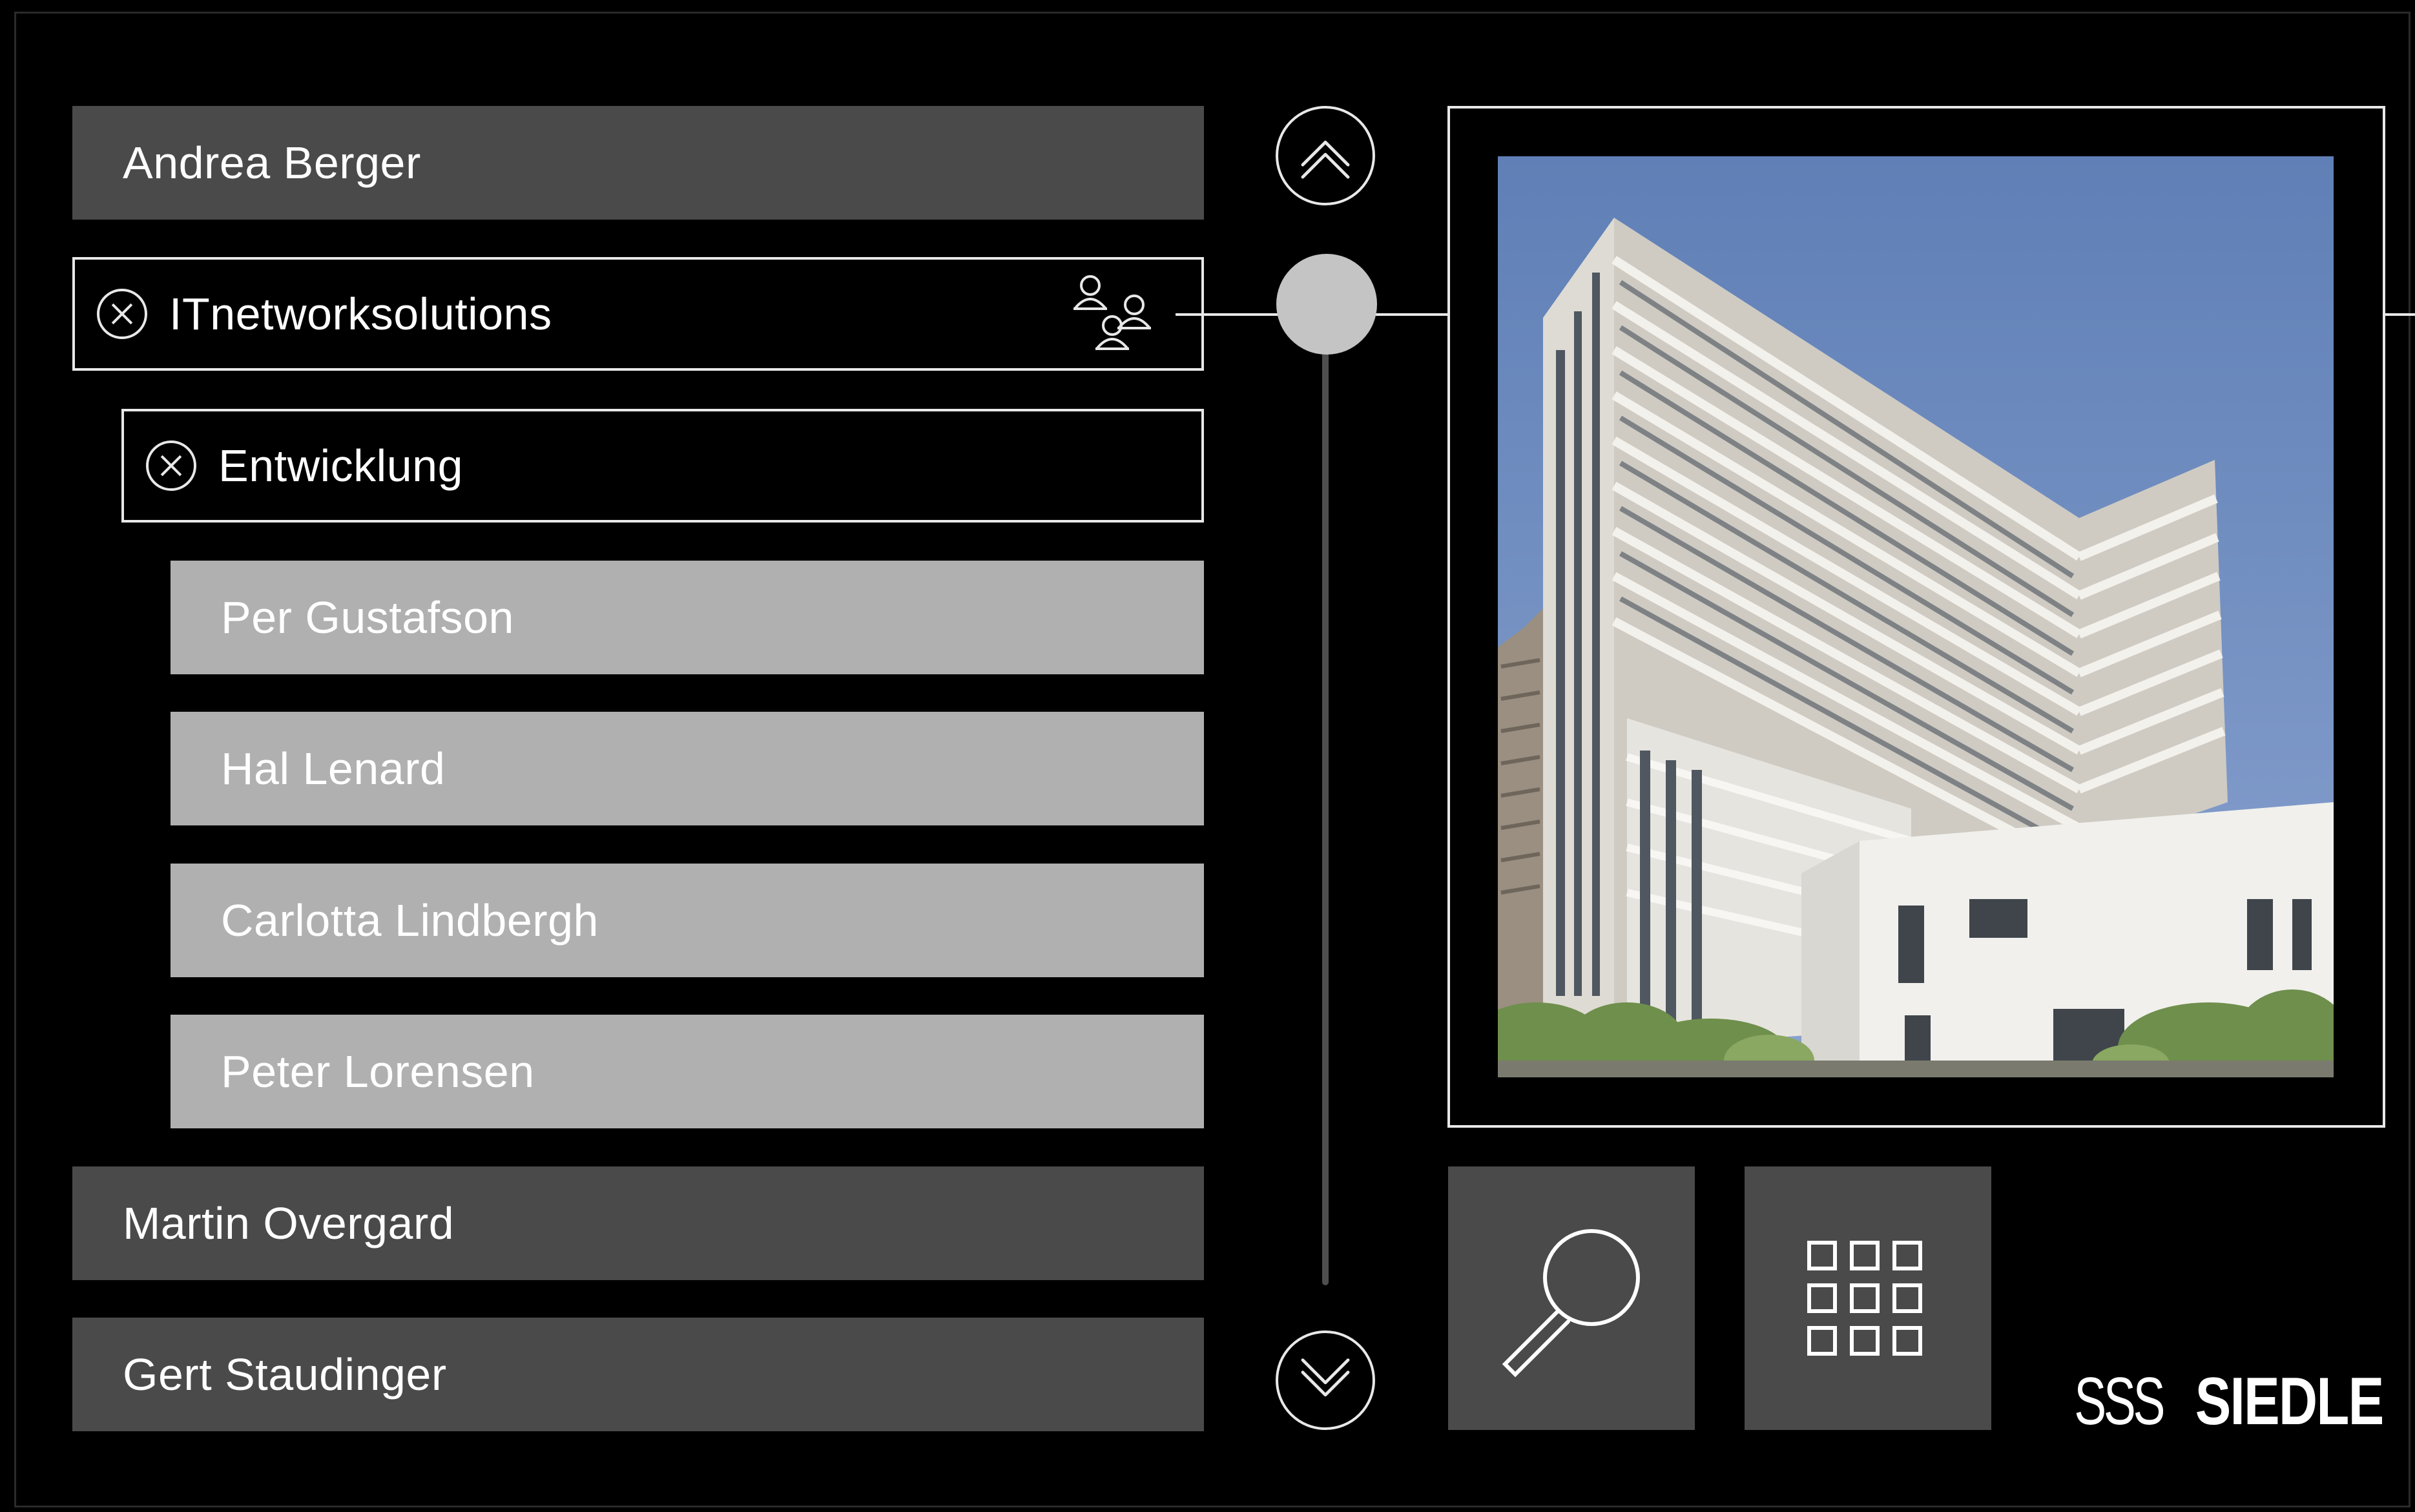  What do you see at coordinates (662, 466) in the screenshot?
I see `subgroup-row-entwicklung: Entwicklung` at bounding box center [662, 466].